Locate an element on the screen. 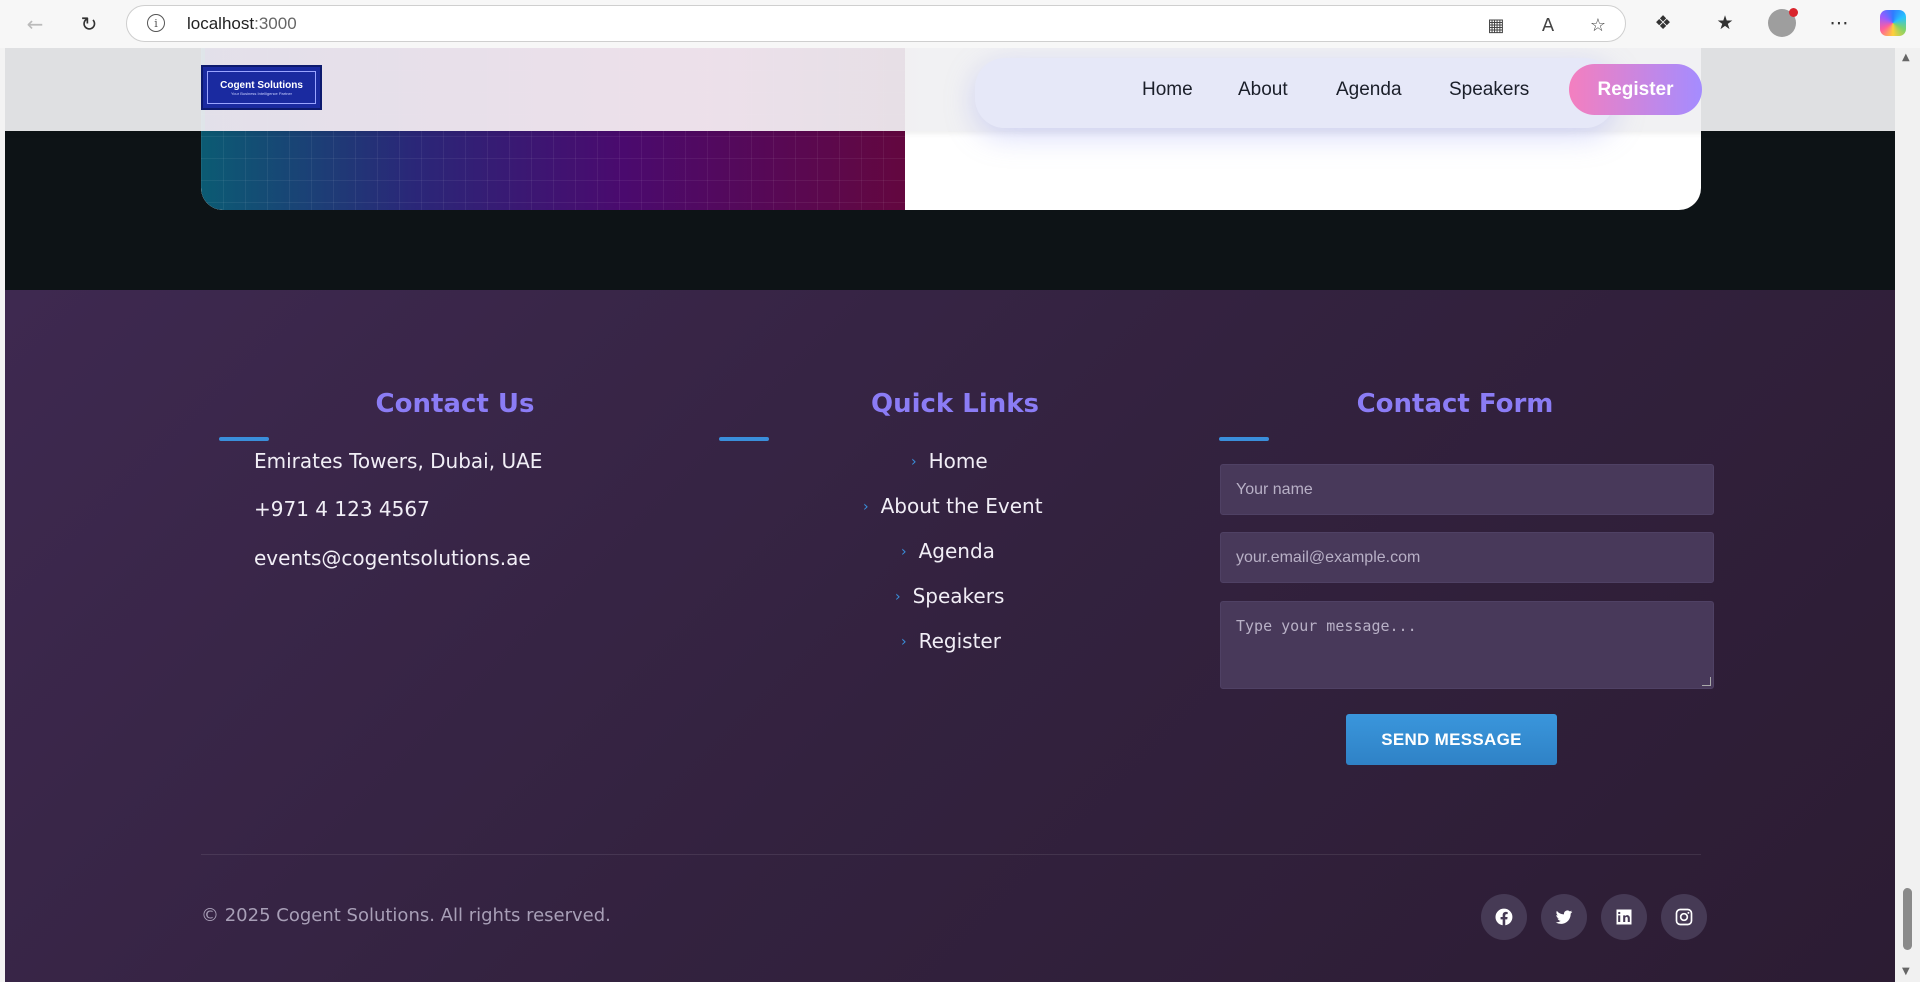 The width and height of the screenshot is (1920, 982). contact-address: Emirates Towers, Dubai, UAE is located at coordinates (398, 461).